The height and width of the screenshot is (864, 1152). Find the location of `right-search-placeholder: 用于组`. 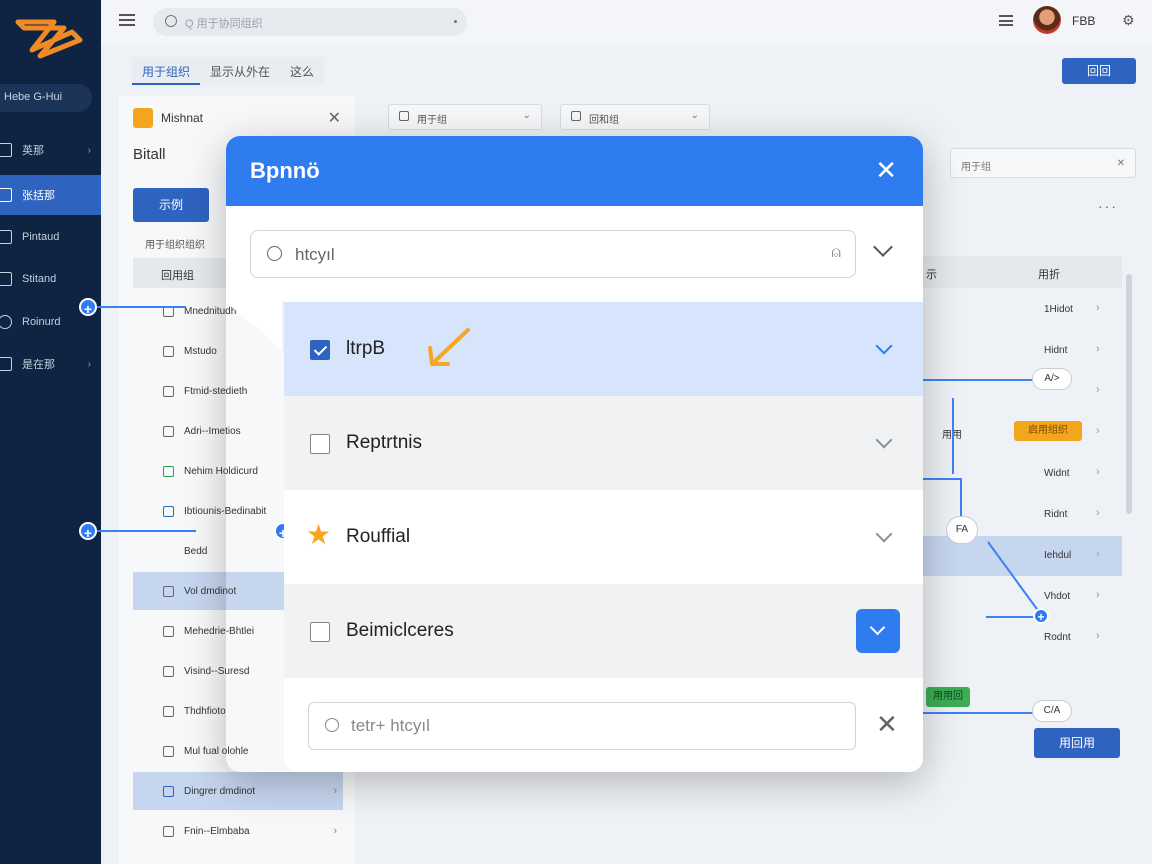

right-search-placeholder: 用于组 is located at coordinates (976, 167).